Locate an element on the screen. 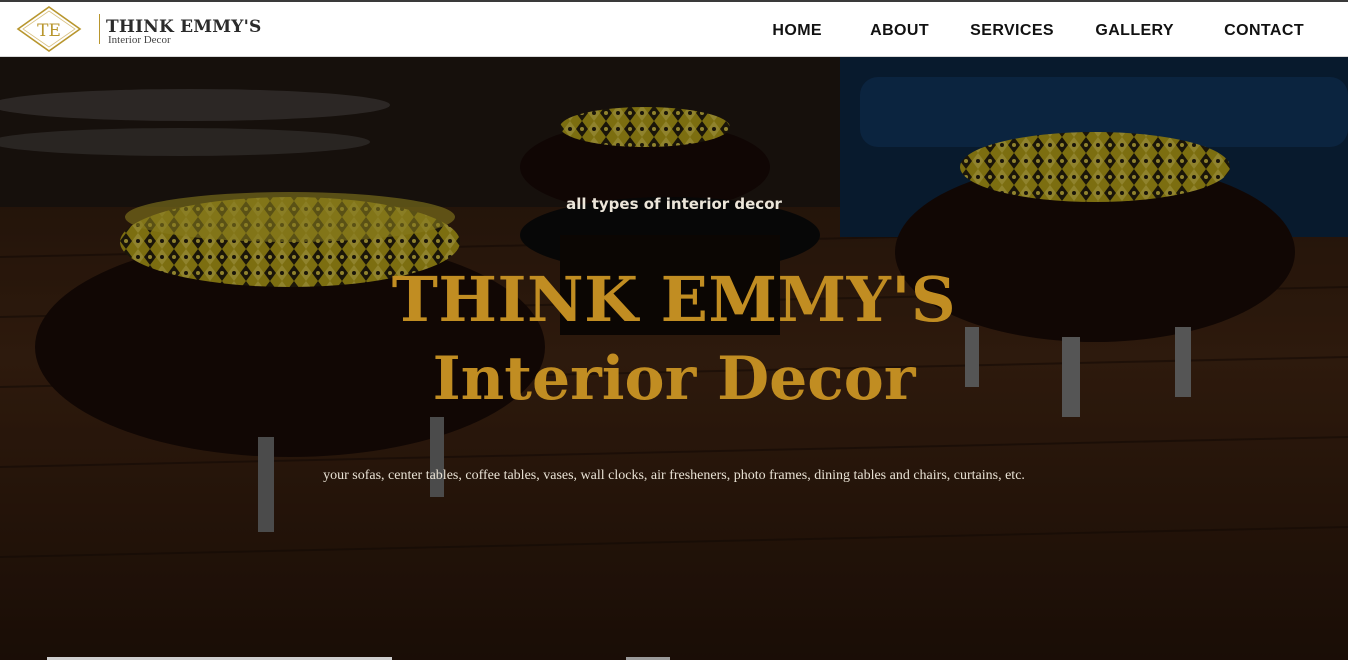 The image size is (1348, 660). logo-subtitle: Interior Decor is located at coordinates (139, 40).